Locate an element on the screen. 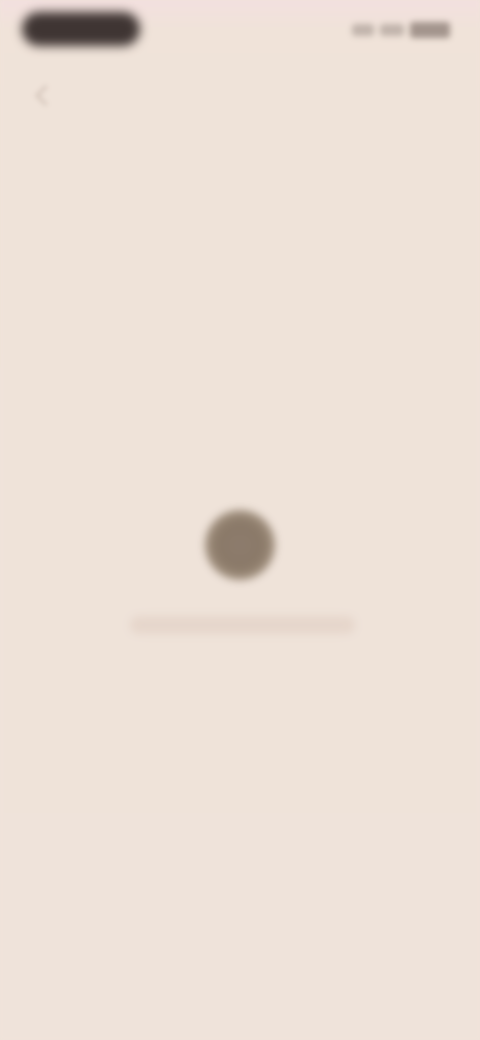 The image size is (480, 1040). back-button is located at coordinates (45, 95).